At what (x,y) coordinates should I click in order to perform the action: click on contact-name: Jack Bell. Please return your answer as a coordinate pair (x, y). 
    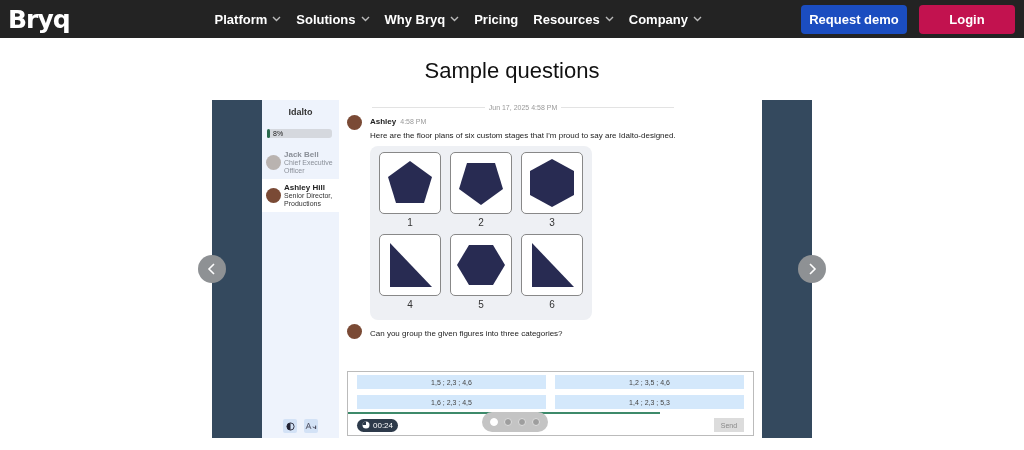
    Looking at the image, I should click on (302, 154).